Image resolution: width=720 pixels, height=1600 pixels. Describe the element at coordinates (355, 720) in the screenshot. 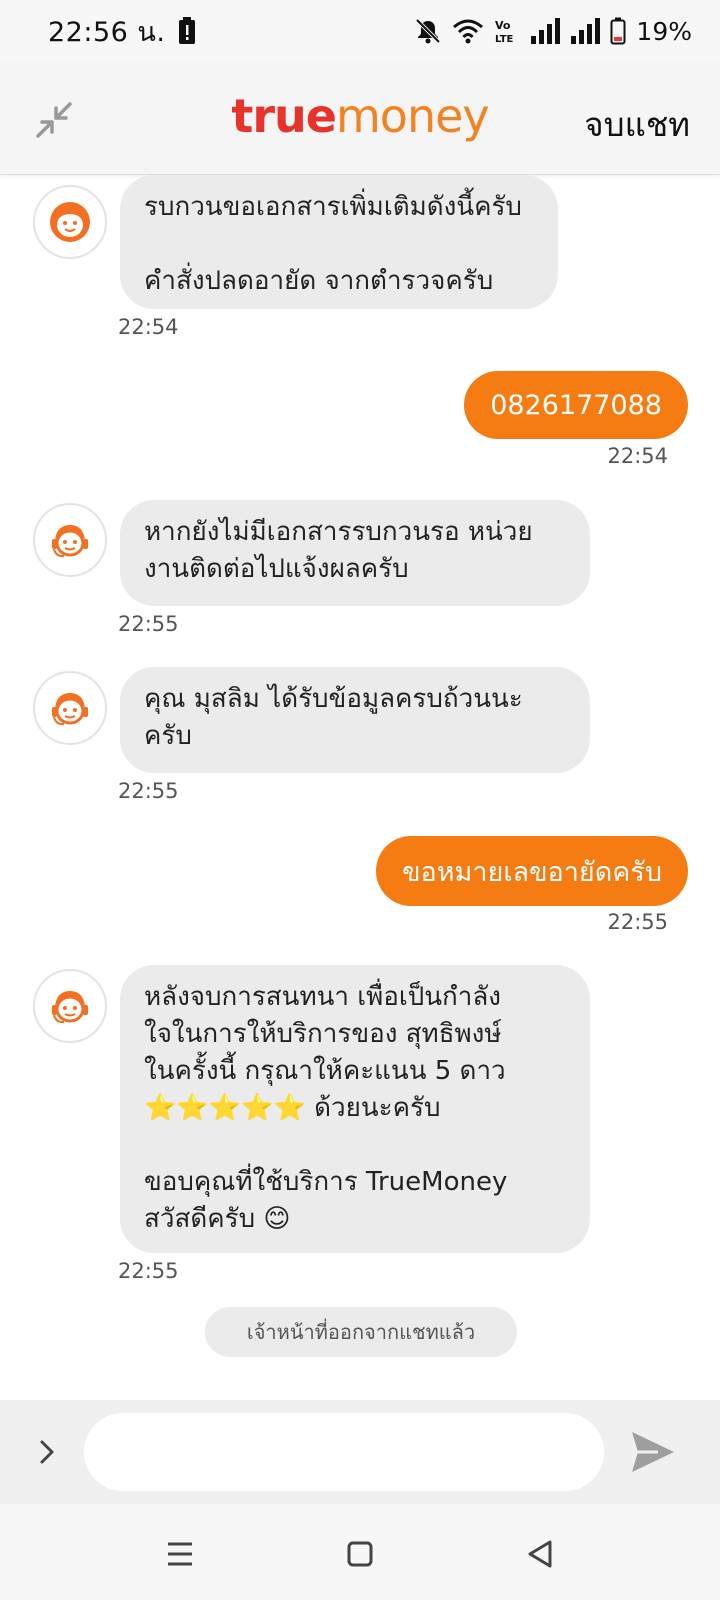

I see `agent-message-bubble: คุณ มุสลิม ได้รับข้อมูลครบถ้วนนะ ครับ` at that location.